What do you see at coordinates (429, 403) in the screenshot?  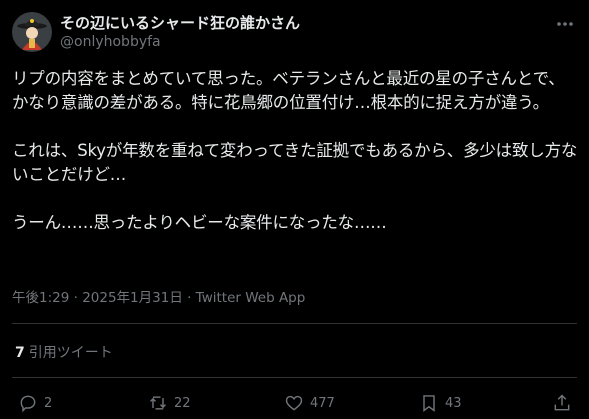 I see `bookmark-icon` at bounding box center [429, 403].